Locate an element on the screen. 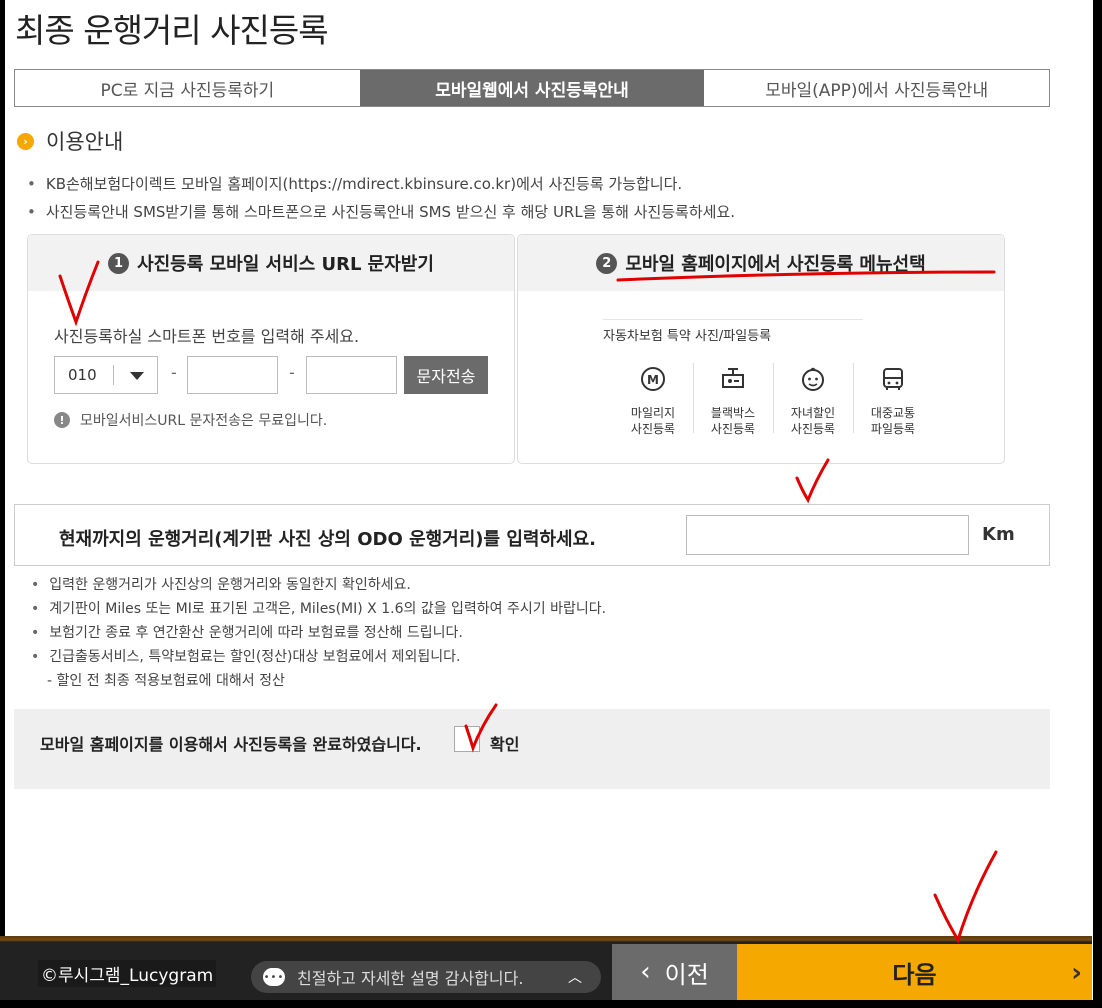  sms-notice-text: 모바일서비스URL 문자전송은 무료입니다. is located at coordinates (204, 421).